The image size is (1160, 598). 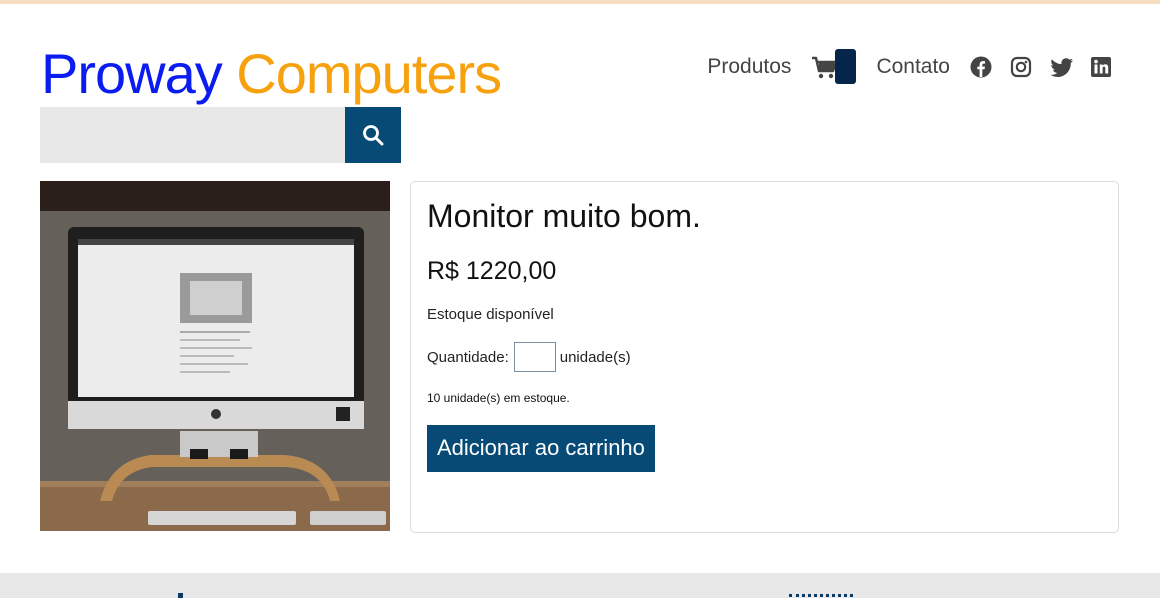 I want to click on quantity-row: Quantidade: unidade(s), so click(x=764, y=357).